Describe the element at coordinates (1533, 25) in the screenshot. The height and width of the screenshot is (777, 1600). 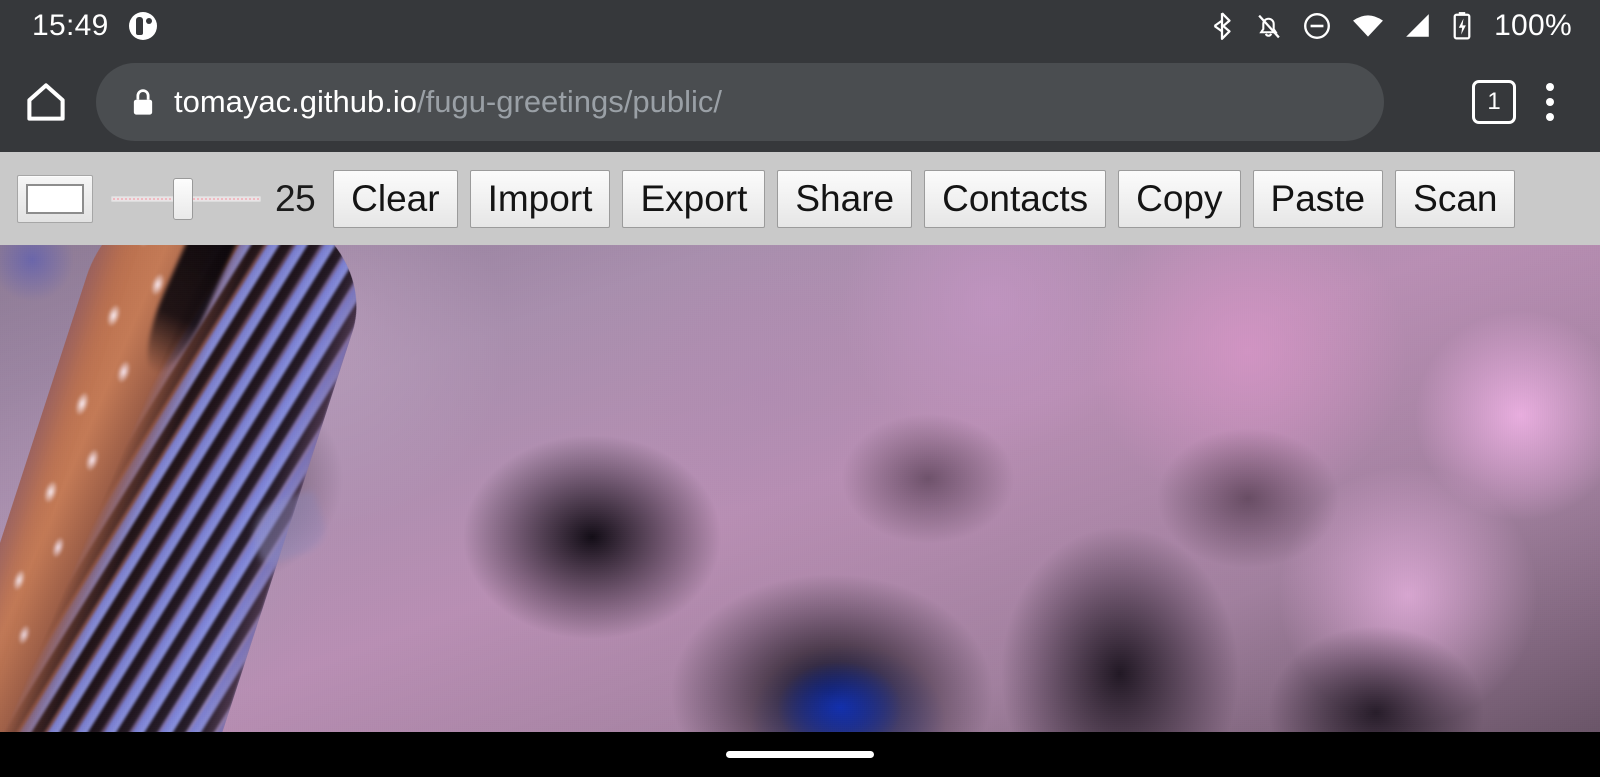
I see `battery-percentage: 100%` at that location.